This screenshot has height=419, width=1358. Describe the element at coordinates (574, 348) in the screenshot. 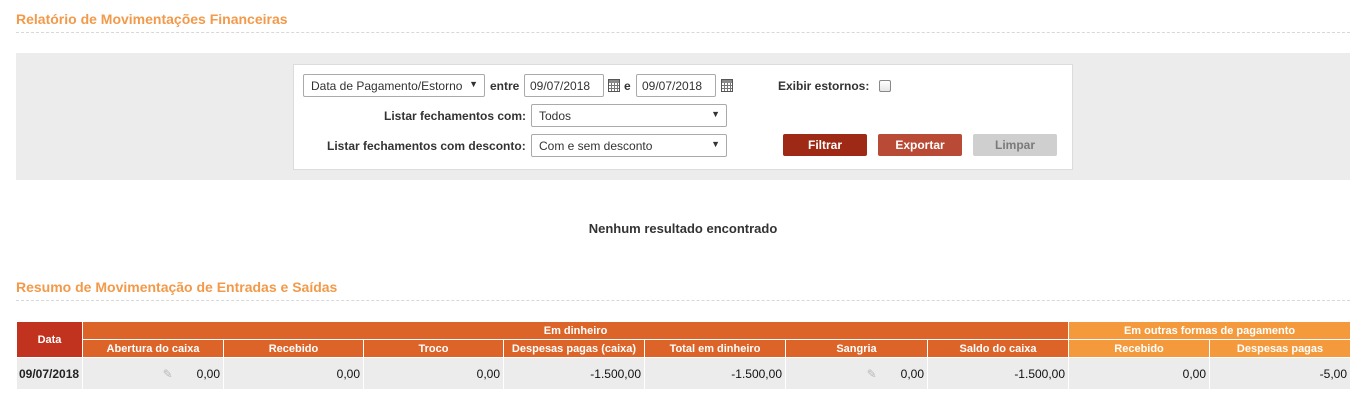

I see `header-expenses-cash: Despesas pagas (caixa)` at that location.